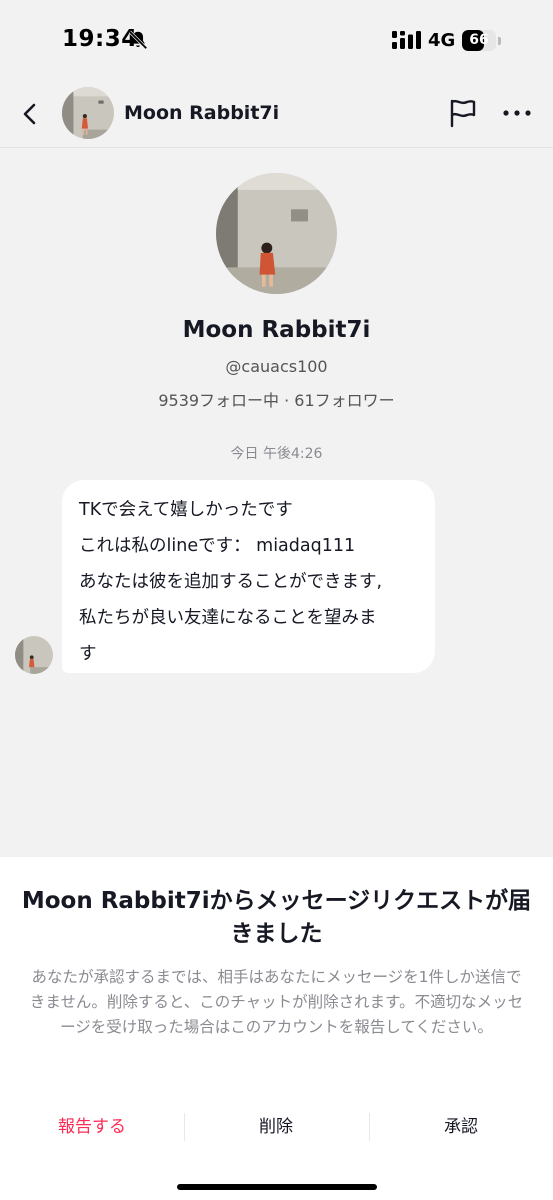 The image size is (553, 1200). What do you see at coordinates (276, 917) in the screenshot?
I see `request-title: Moon Rabbit7iからメッセージリクエストが届きました` at bounding box center [276, 917].